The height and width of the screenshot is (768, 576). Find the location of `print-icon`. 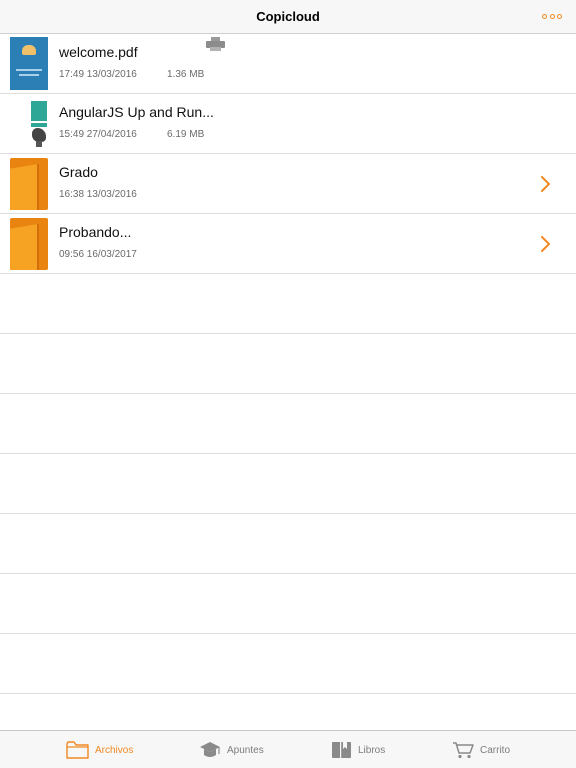

print-icon is located at coordinates (215, 44).